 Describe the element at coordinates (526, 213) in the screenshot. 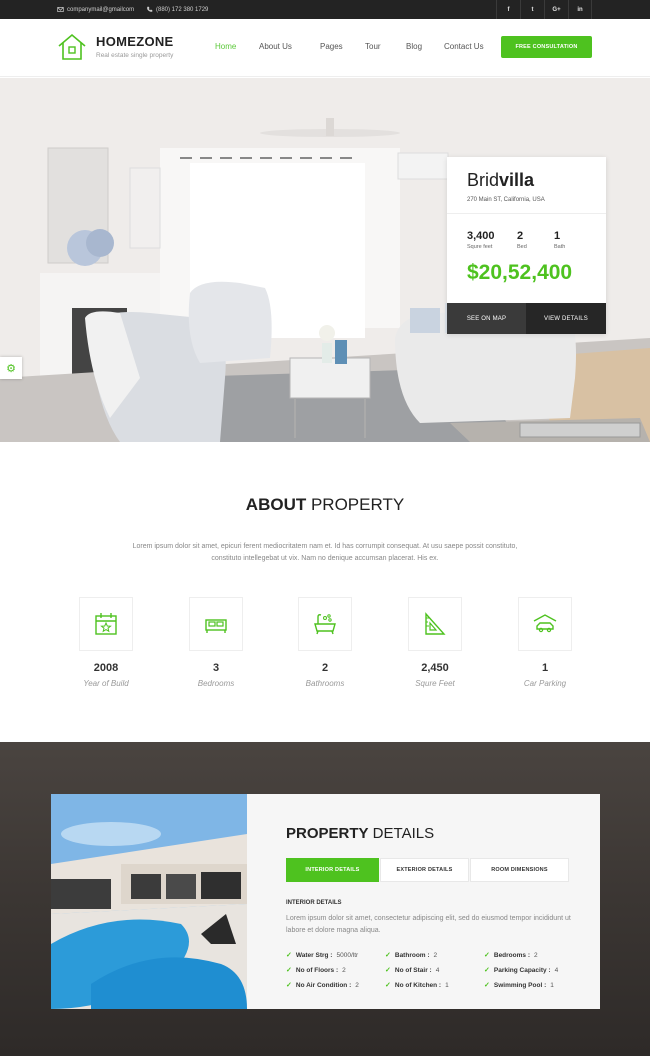

I see `card-divider` at that location.